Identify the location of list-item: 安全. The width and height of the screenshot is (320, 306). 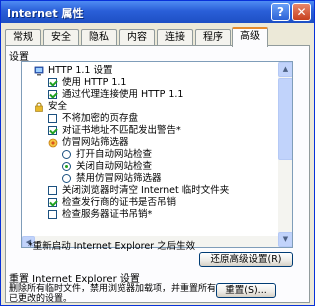
(150, 107).